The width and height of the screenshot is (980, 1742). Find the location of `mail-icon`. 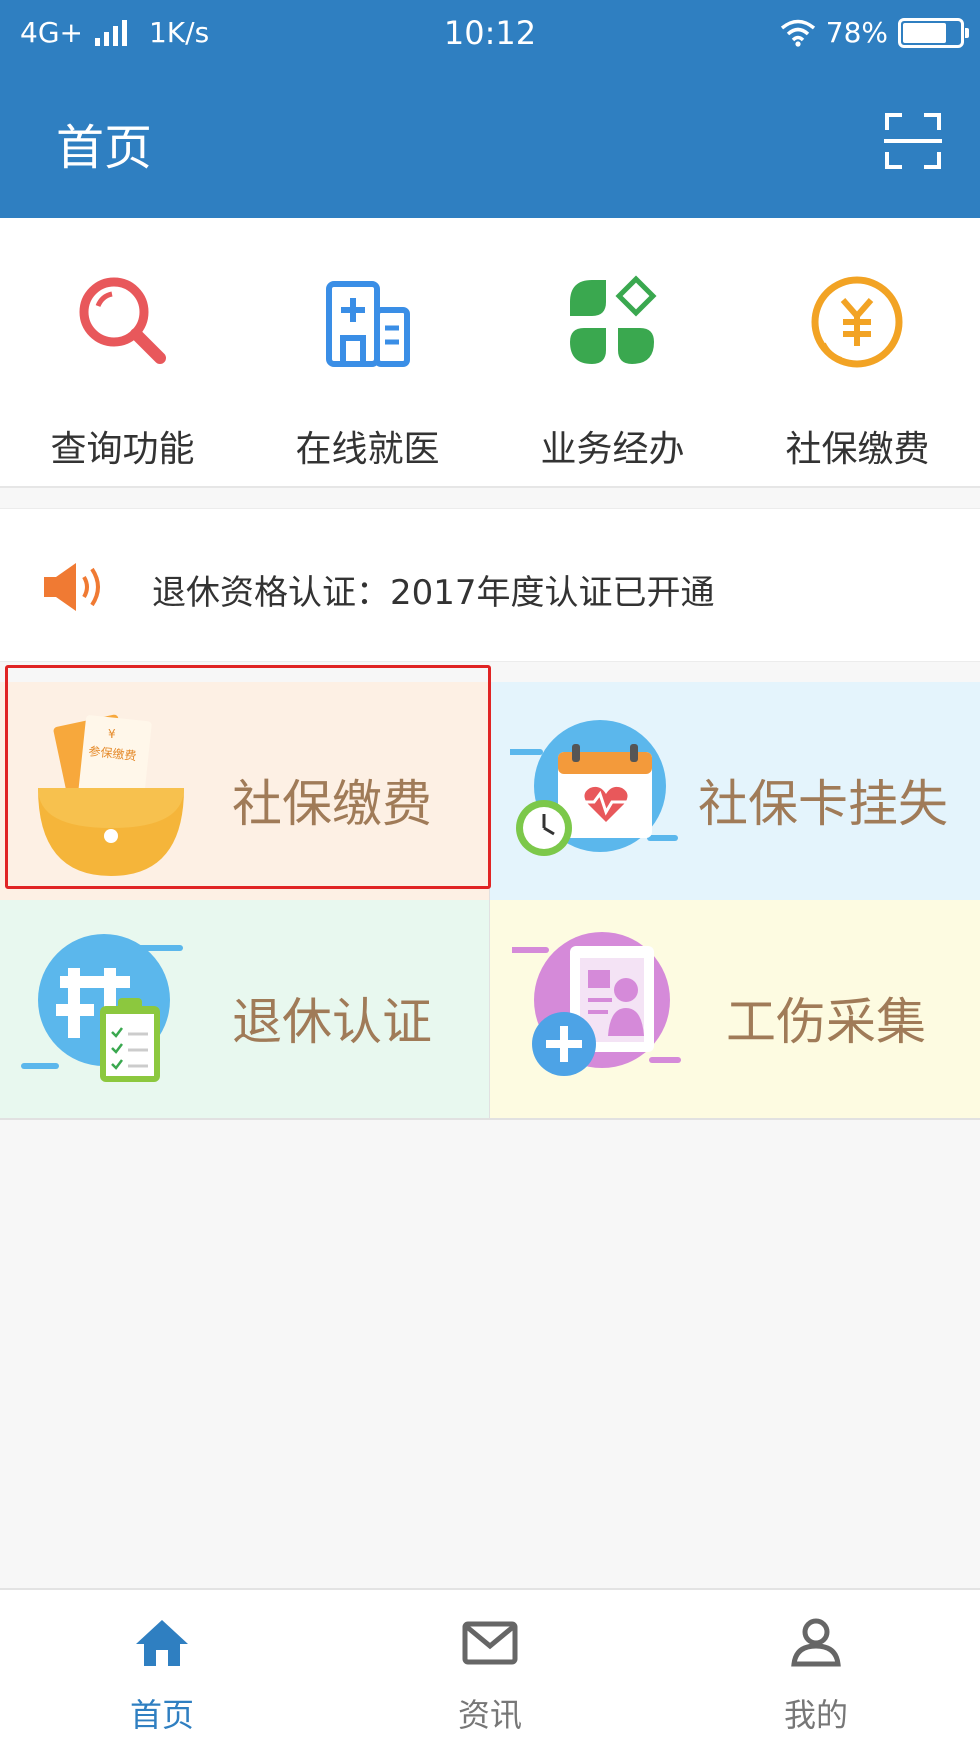

mail-icon is located at coordinates (490, 1643).